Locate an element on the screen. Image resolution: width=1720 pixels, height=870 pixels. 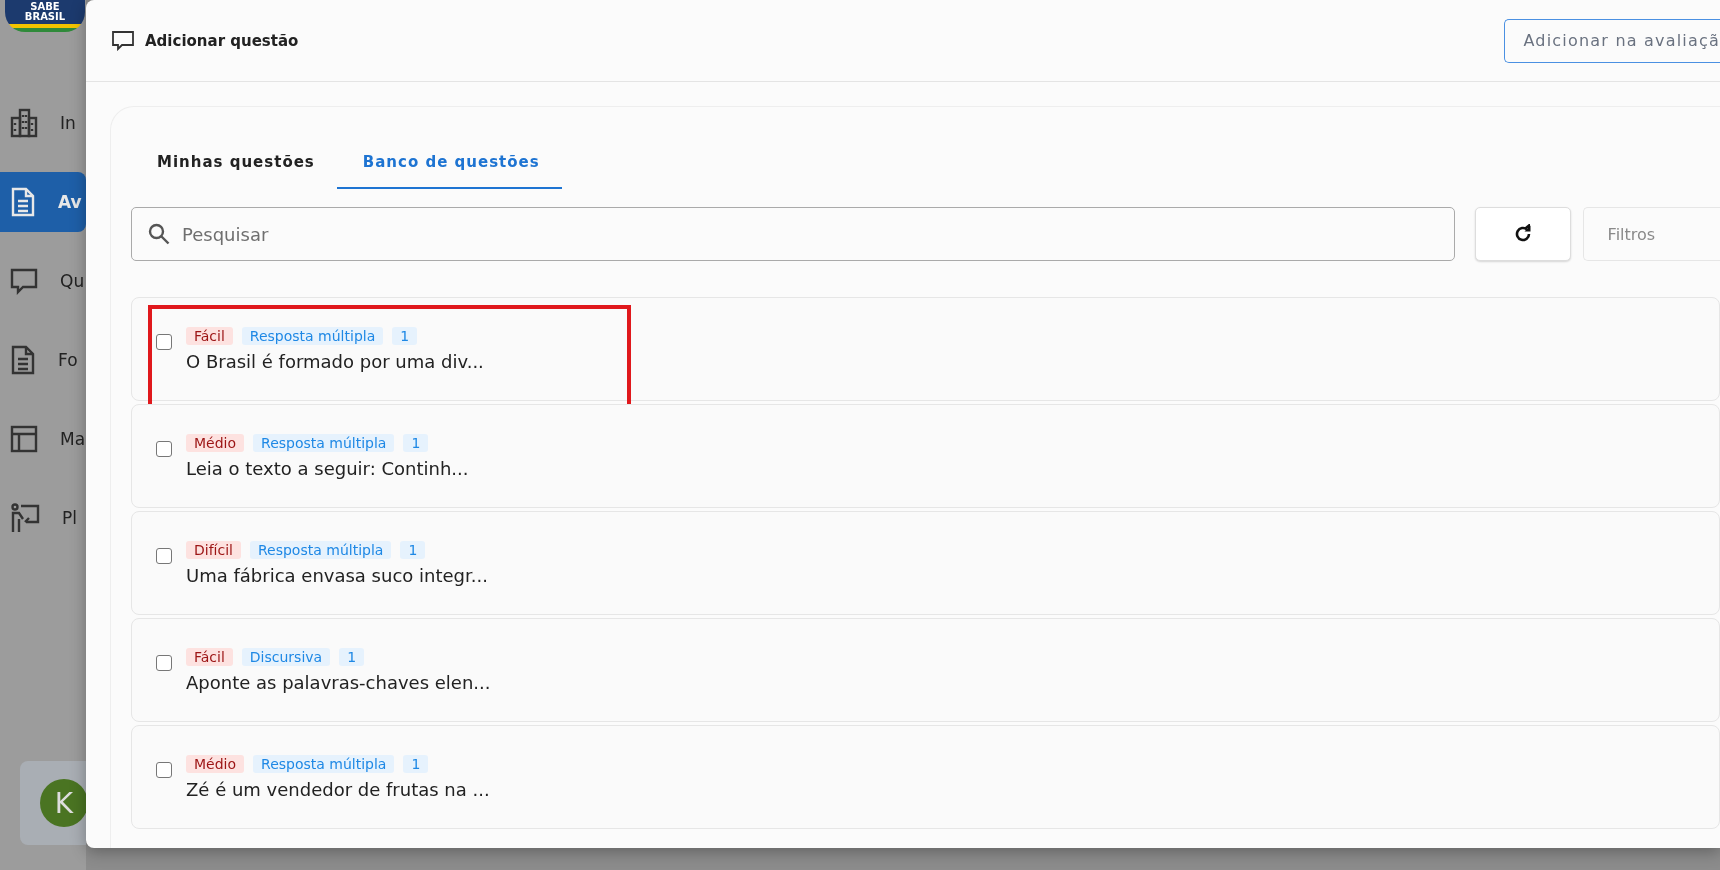
sidebar-item: Ma is located at coordinates (43, 439).